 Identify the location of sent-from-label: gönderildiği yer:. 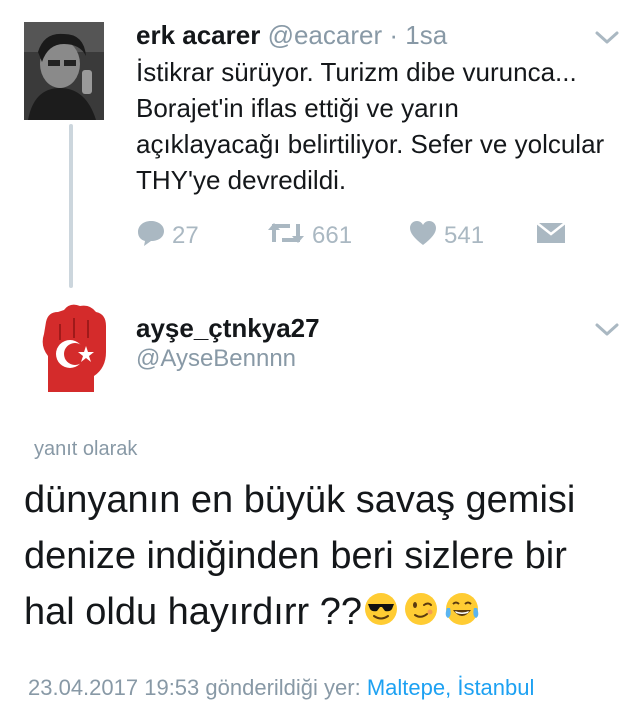
(283, 687).